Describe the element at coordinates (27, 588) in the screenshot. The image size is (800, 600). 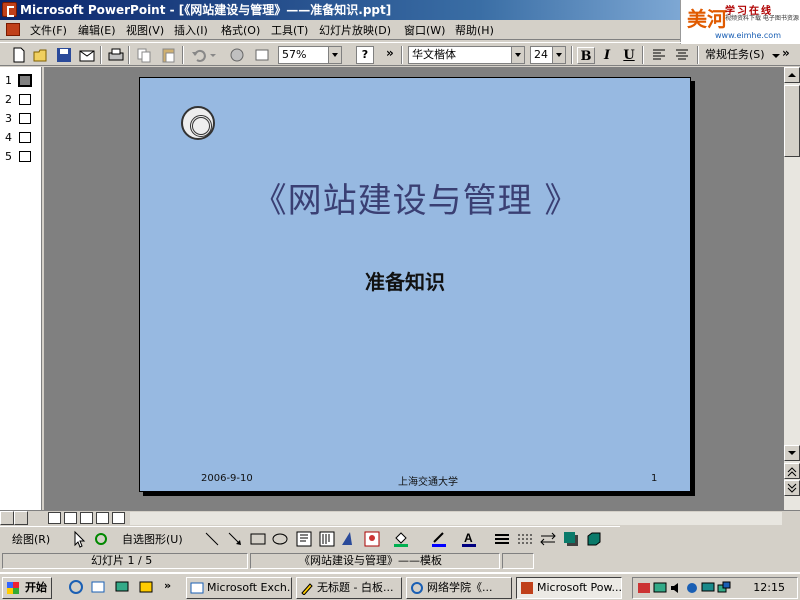
I see `start-button: 开始` at that location.